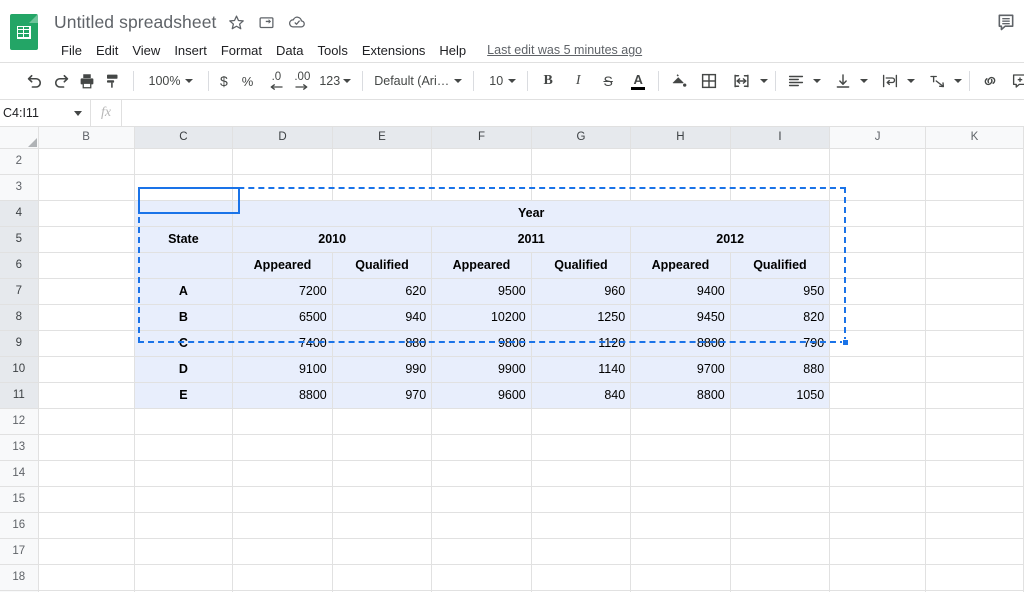 The width and height of the screenshot is (1024, 592). What do you see at coordinates (581, 369) in the screenshot?
I see `cell-g10: 1140` at bounding box center [581, 369].